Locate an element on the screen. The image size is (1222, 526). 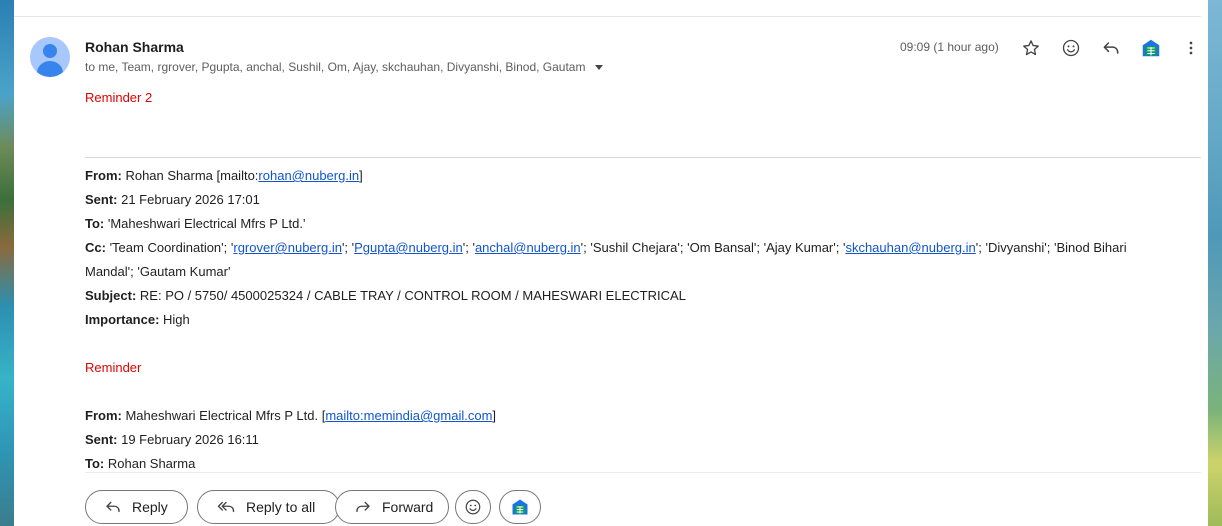
email-link: mailto:memindia@gmail.com is located at coordinates (408, 415).